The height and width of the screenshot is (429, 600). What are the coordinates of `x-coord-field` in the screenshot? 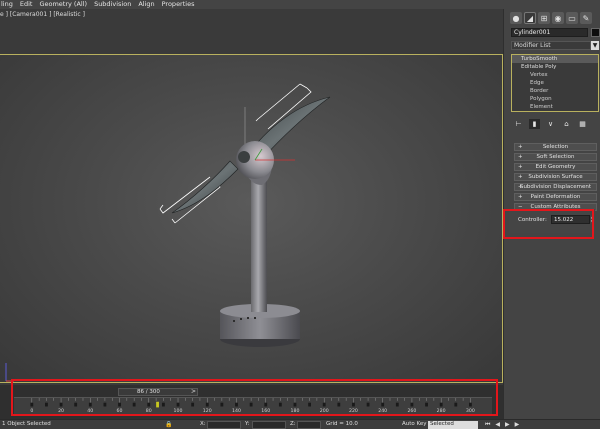 It's located at (224, 425).